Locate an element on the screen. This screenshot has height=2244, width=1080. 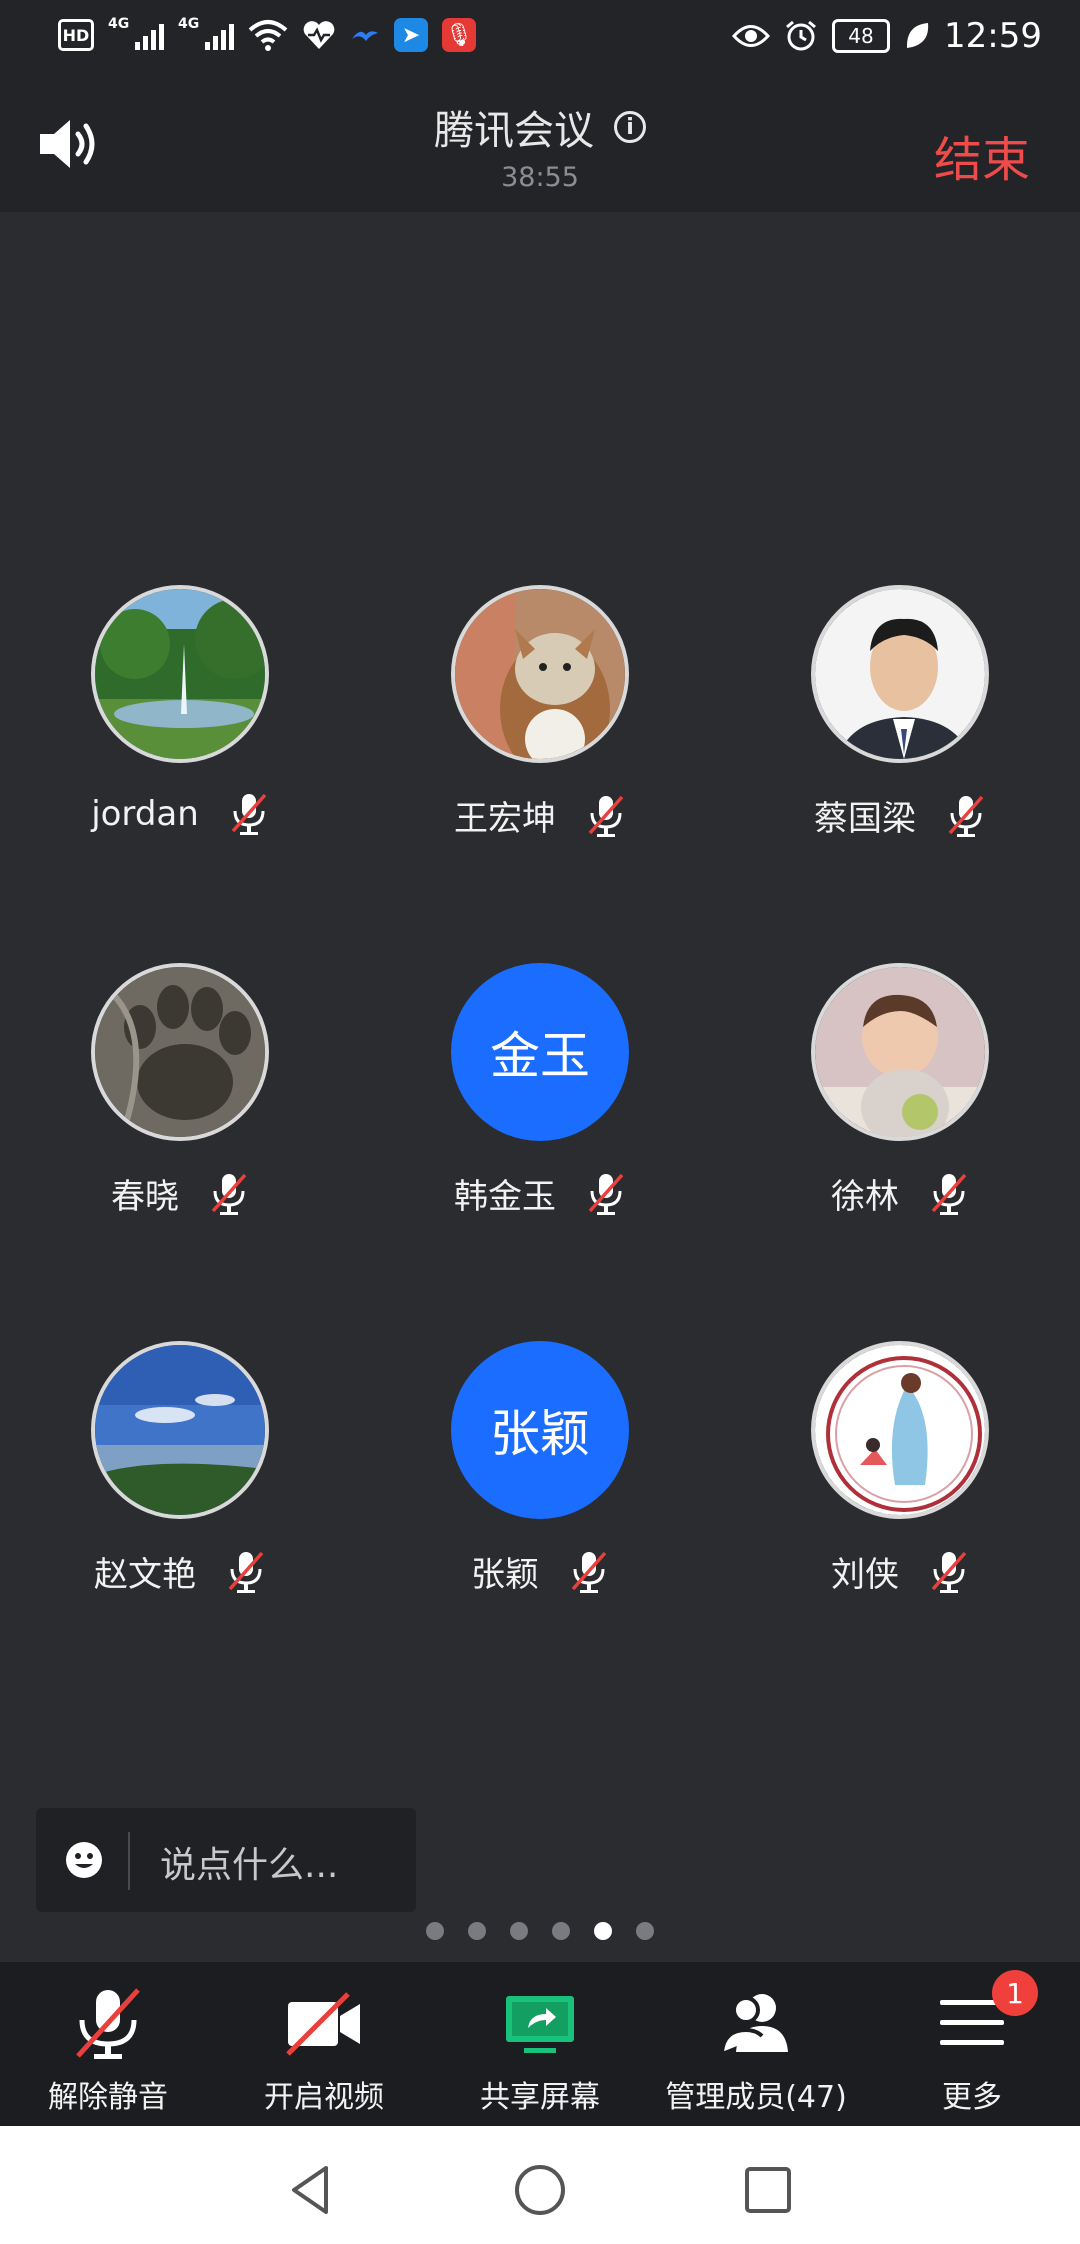
participant-name: 徐林 is located at coordinates (865, 1197).